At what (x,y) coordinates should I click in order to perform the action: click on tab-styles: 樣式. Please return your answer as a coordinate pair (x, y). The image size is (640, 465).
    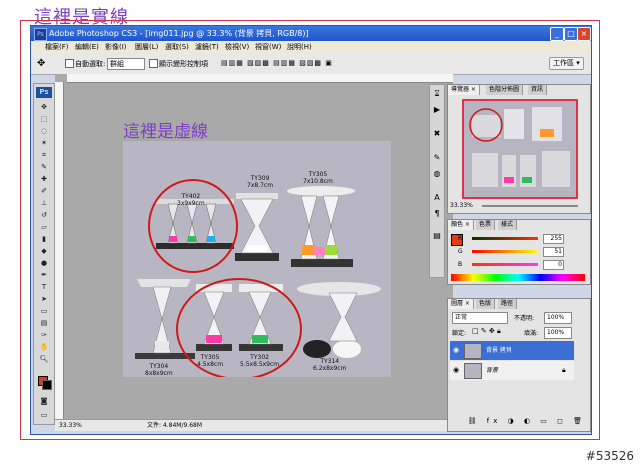
    Looking at the image, I should click on (508, 225).